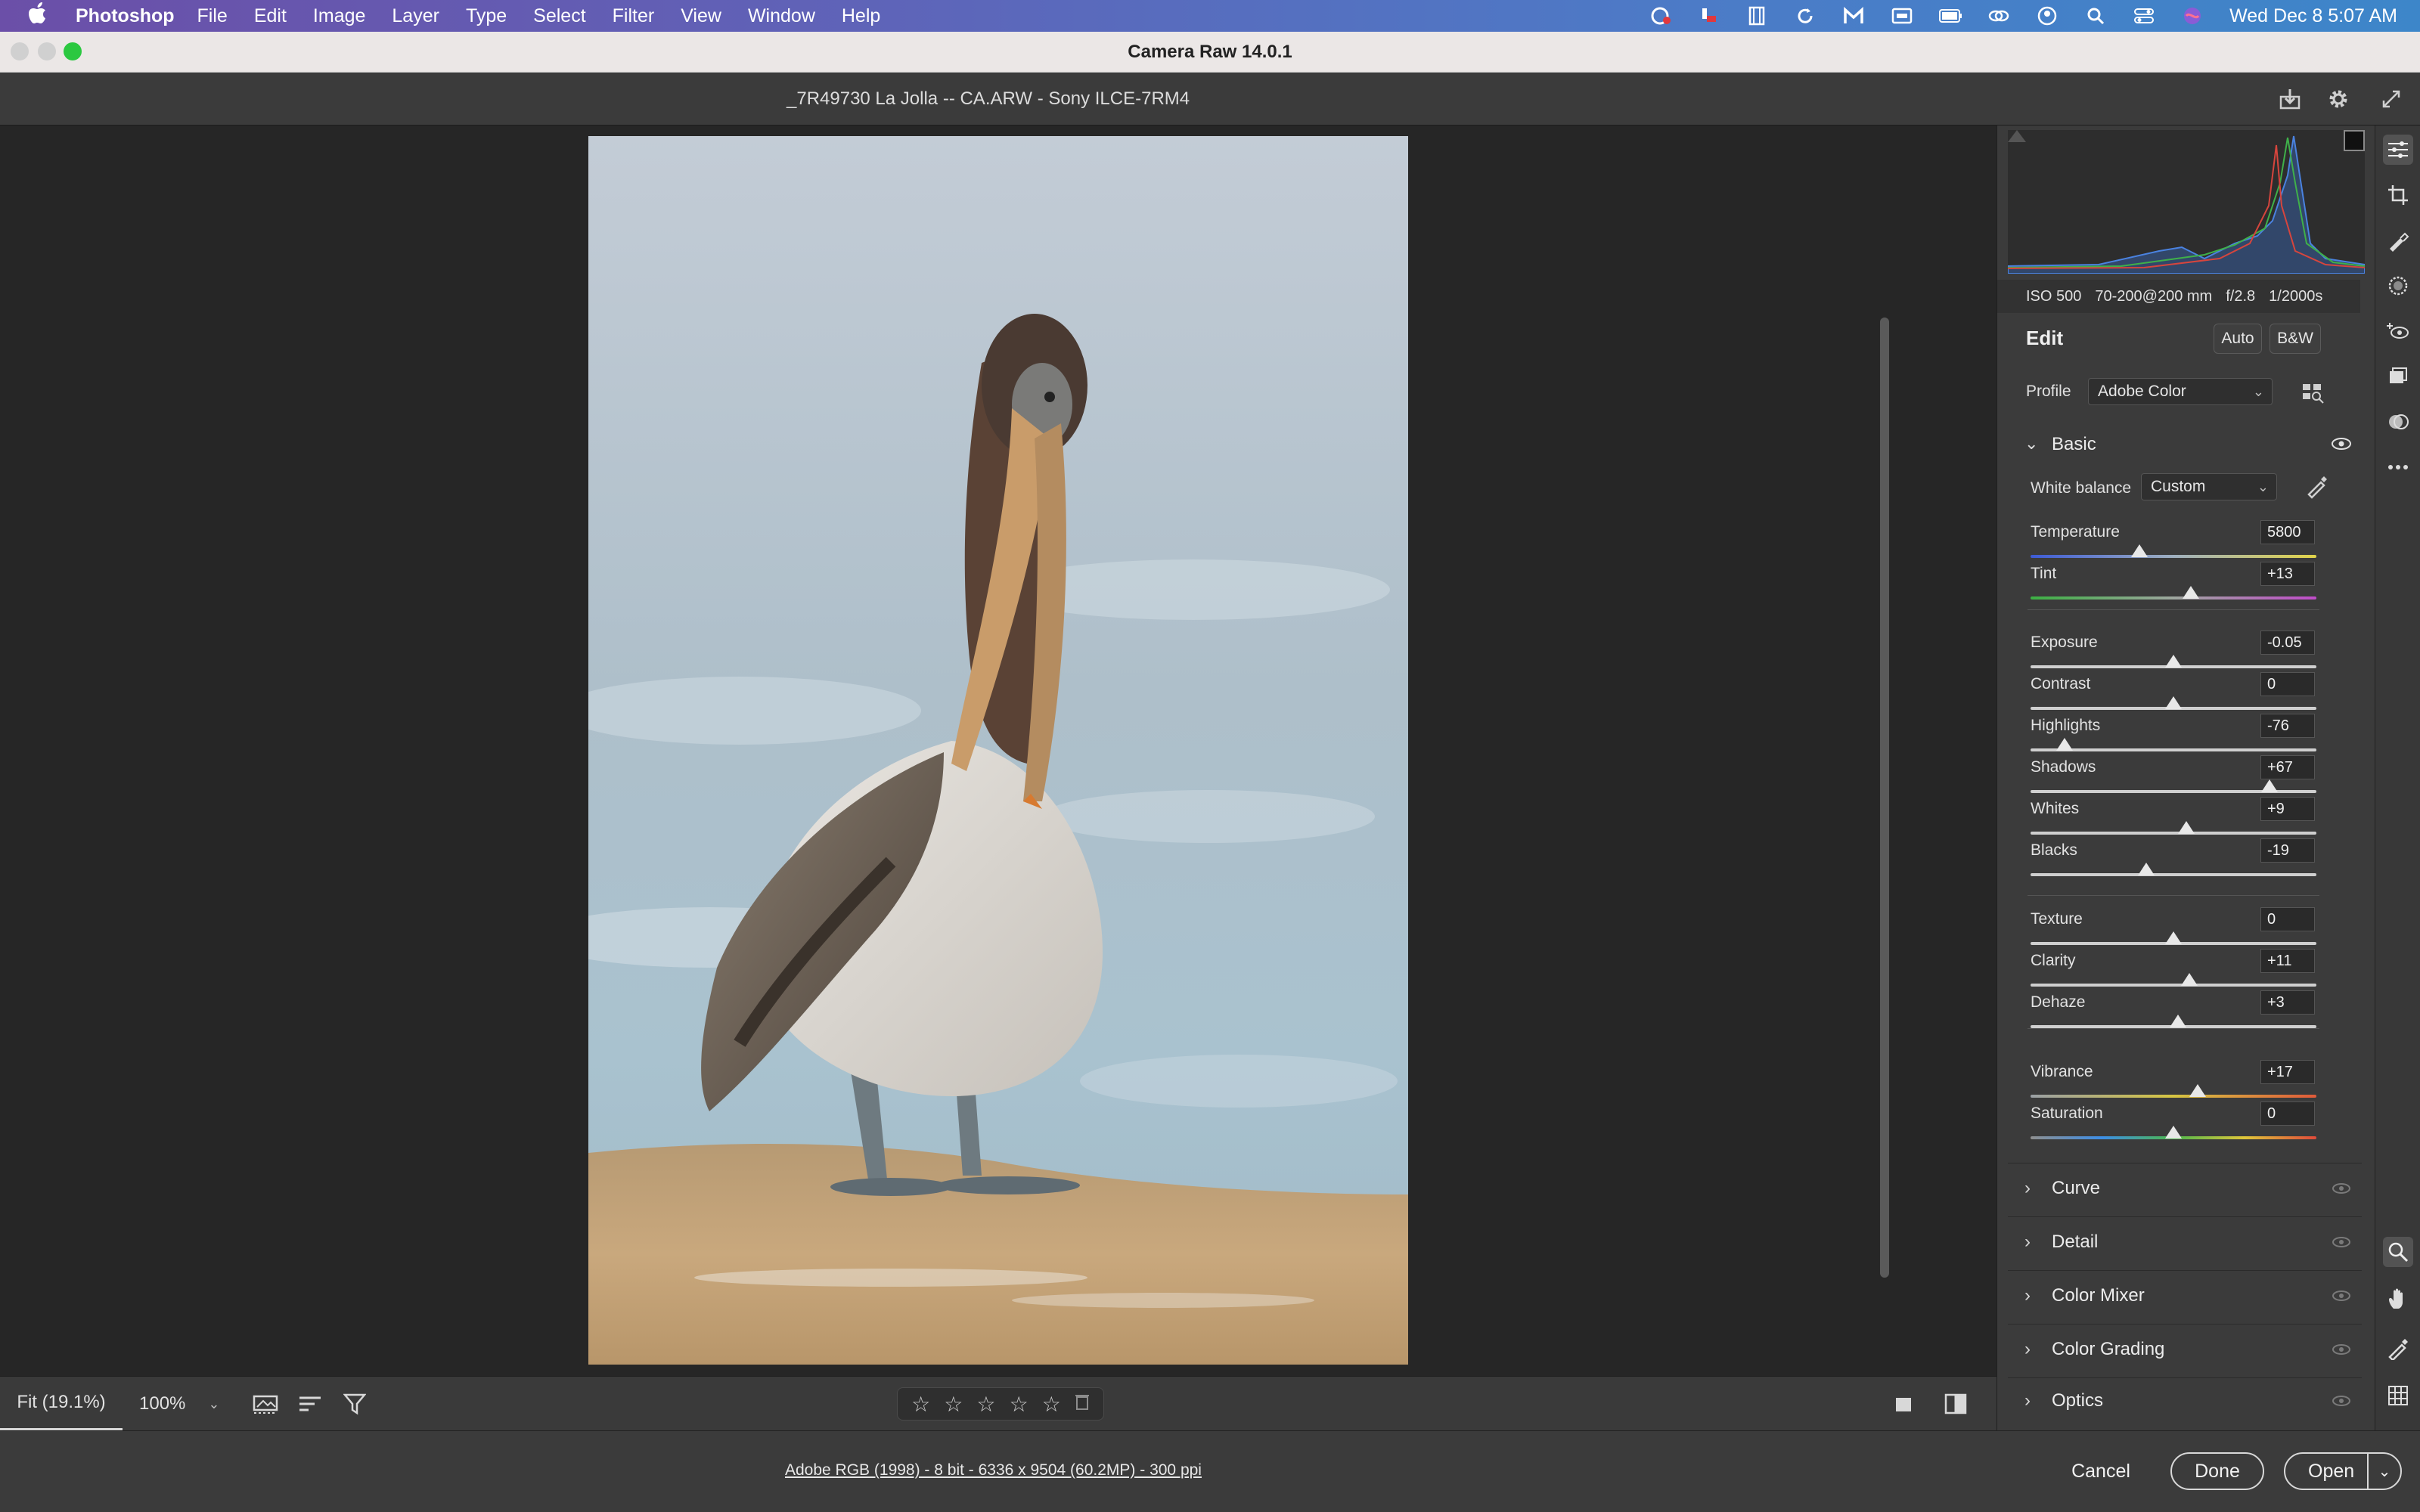 This screenshot has height=1512, width=2420. Describe the element at coordinates (20, 51) in the screenshot. I see `close-window-button` at that location.